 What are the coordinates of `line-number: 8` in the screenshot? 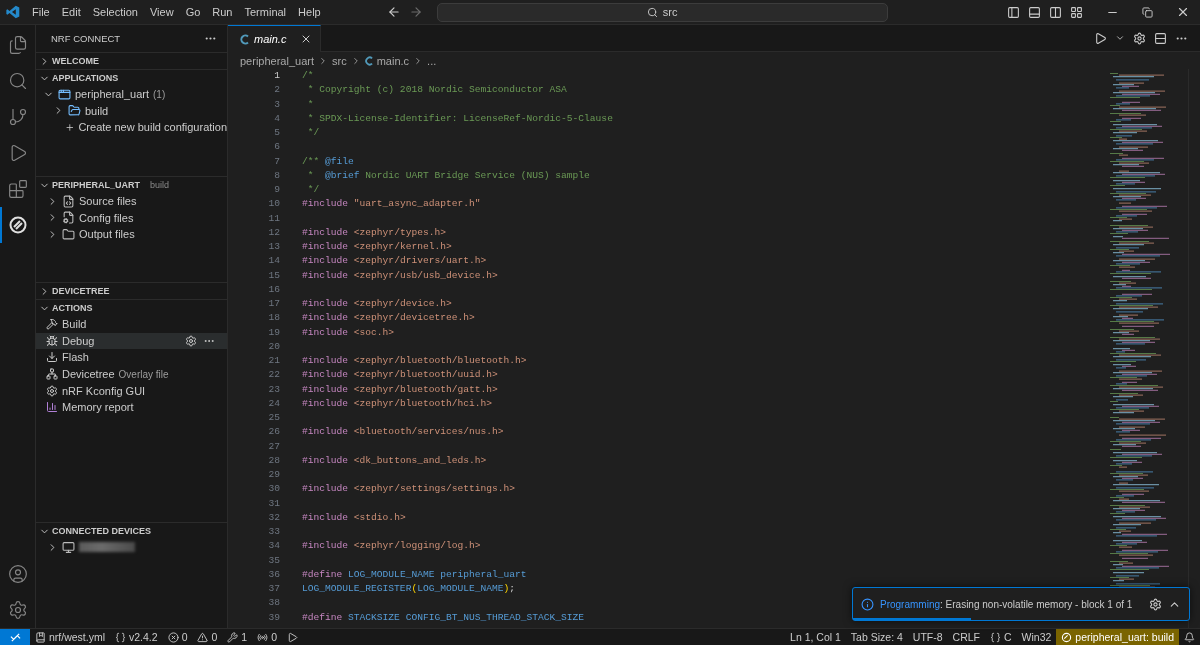 It's located at (276, 175).